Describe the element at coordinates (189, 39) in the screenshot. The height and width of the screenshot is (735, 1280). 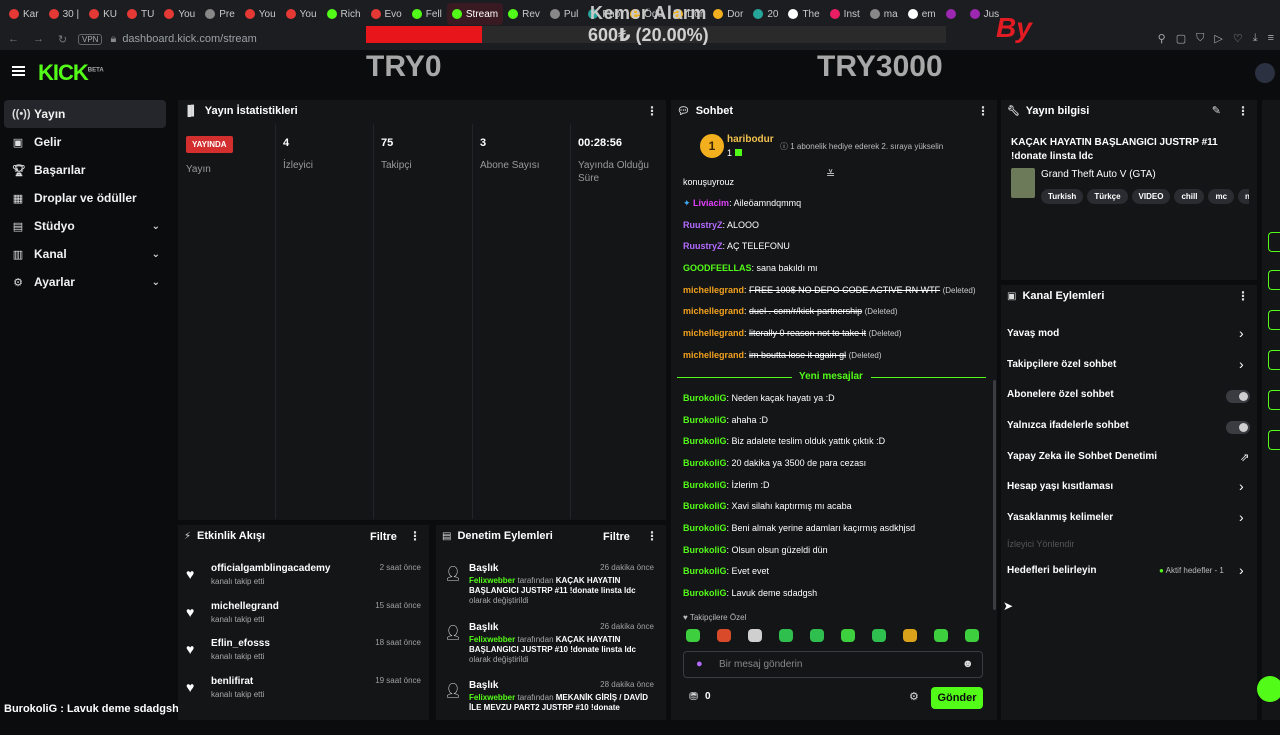
I see `url-text: dashboard.kick.com/stream` at that location.